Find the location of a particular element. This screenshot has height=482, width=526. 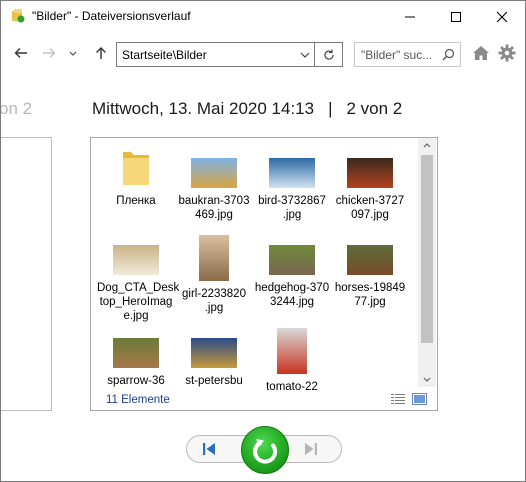

file-item: chicken-3727 097.jpg is located at coordinates (370, 191).